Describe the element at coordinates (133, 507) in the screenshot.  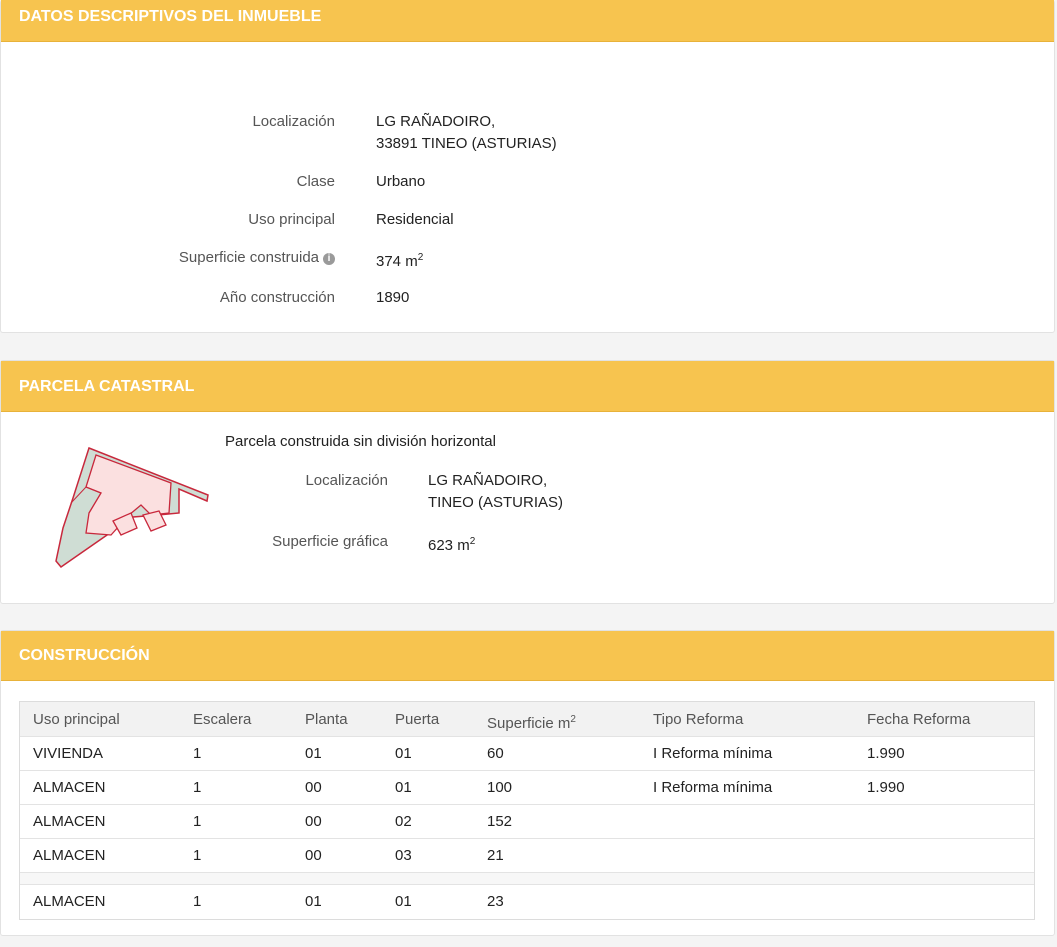
I see `parcel-map-image` at that location.